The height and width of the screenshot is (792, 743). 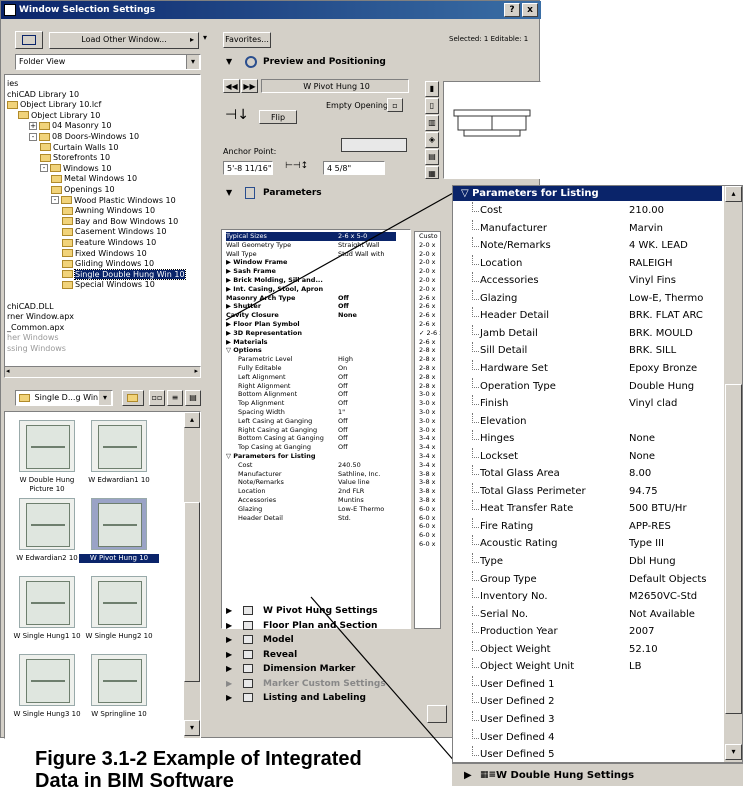 What do you see at coordinates (588, 632) in the screenshot?
I see `listing-row: Production Year 2007` at bounding box center [588, 632].